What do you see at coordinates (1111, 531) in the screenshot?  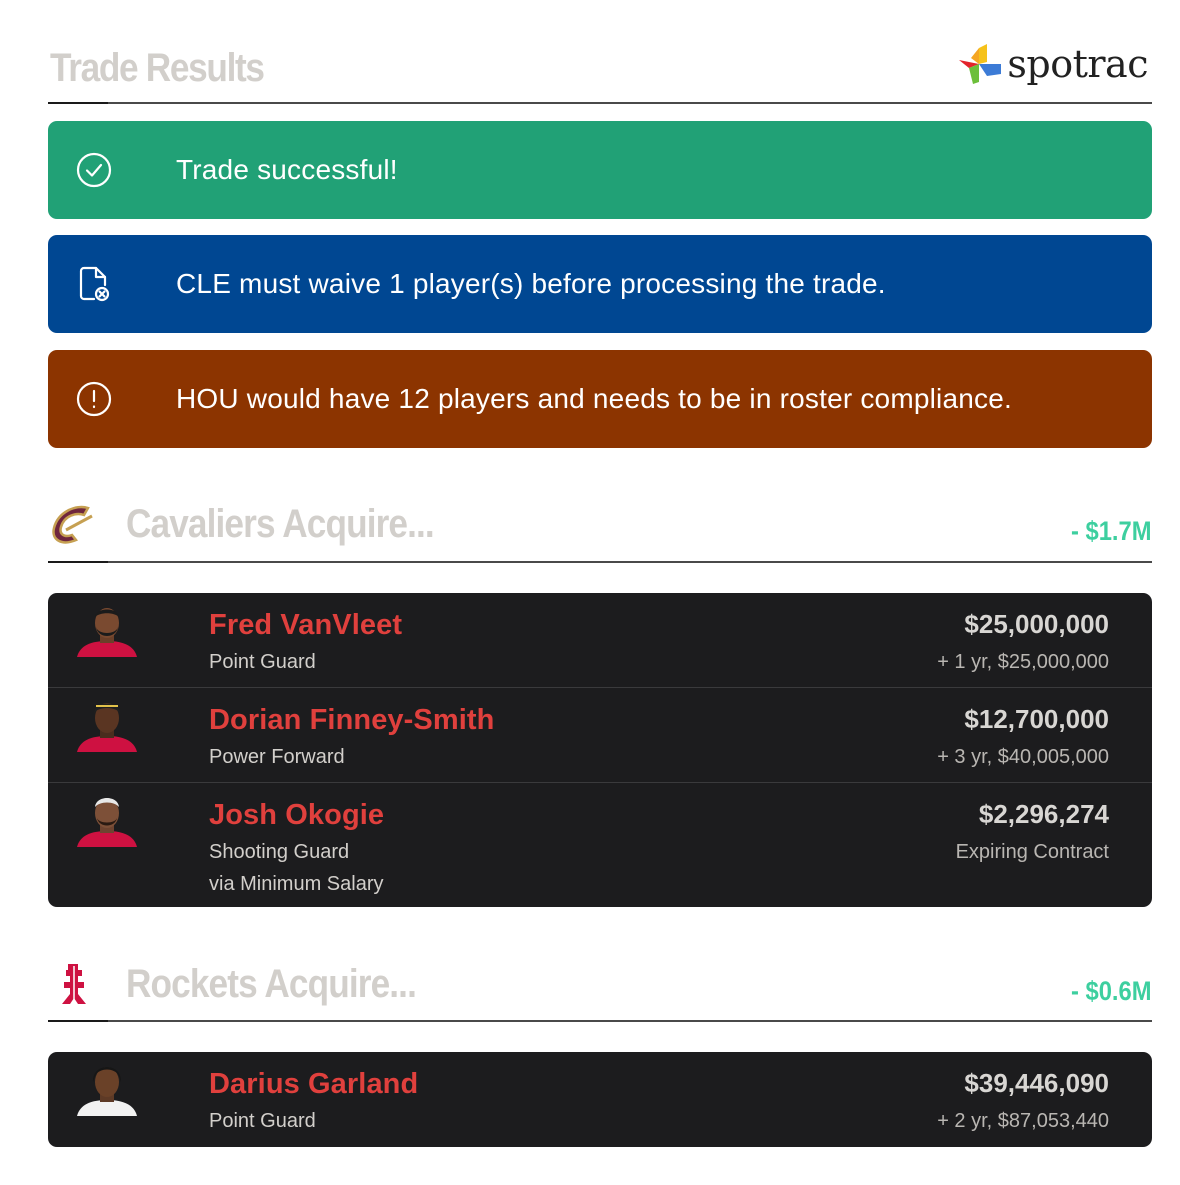 I see `net-salary-change: - $1.7M` at bounding box center [1111, 531].